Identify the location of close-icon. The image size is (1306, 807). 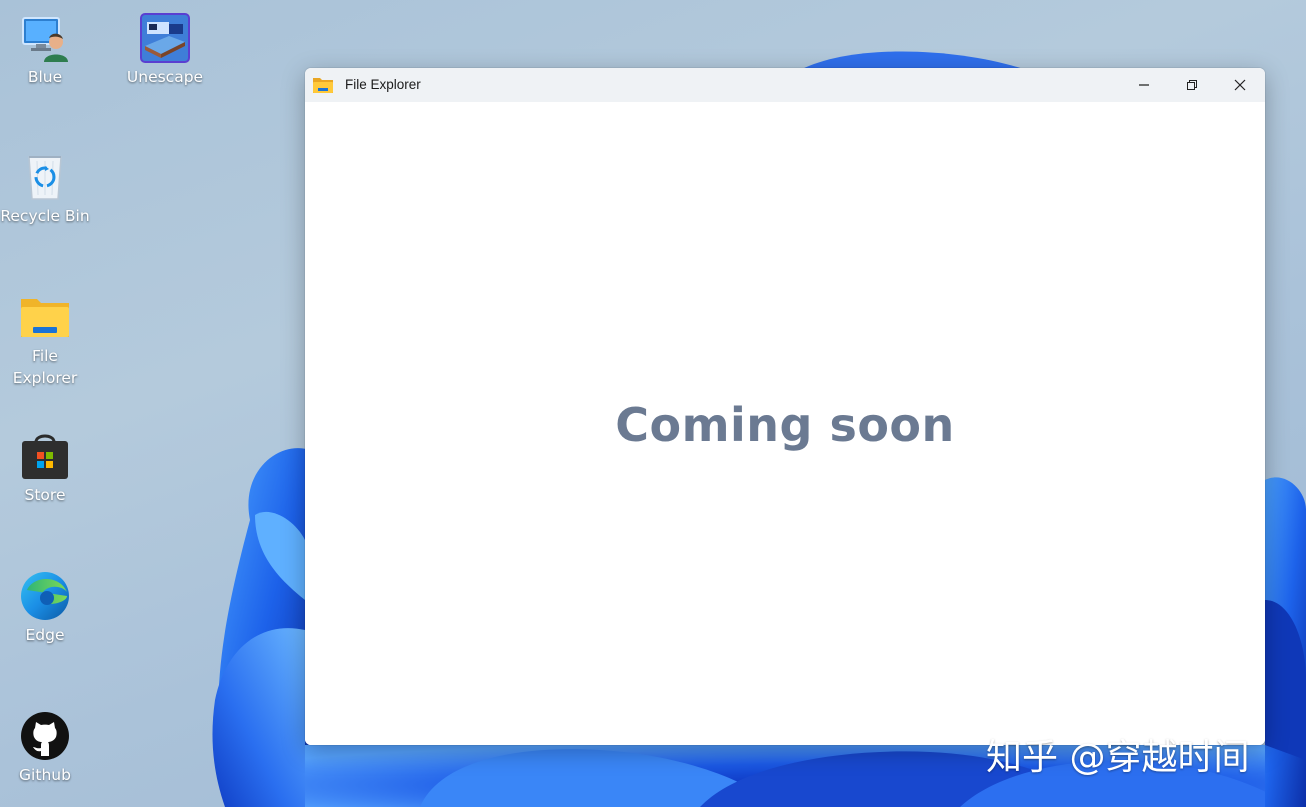
(1240, 85).